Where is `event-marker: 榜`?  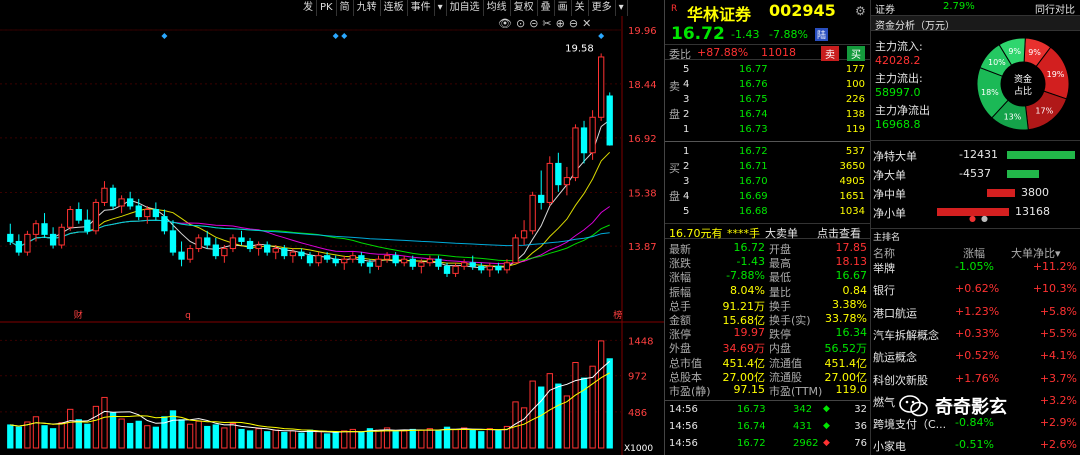 event-marker: 榜 is located at coordinates (617, 315).